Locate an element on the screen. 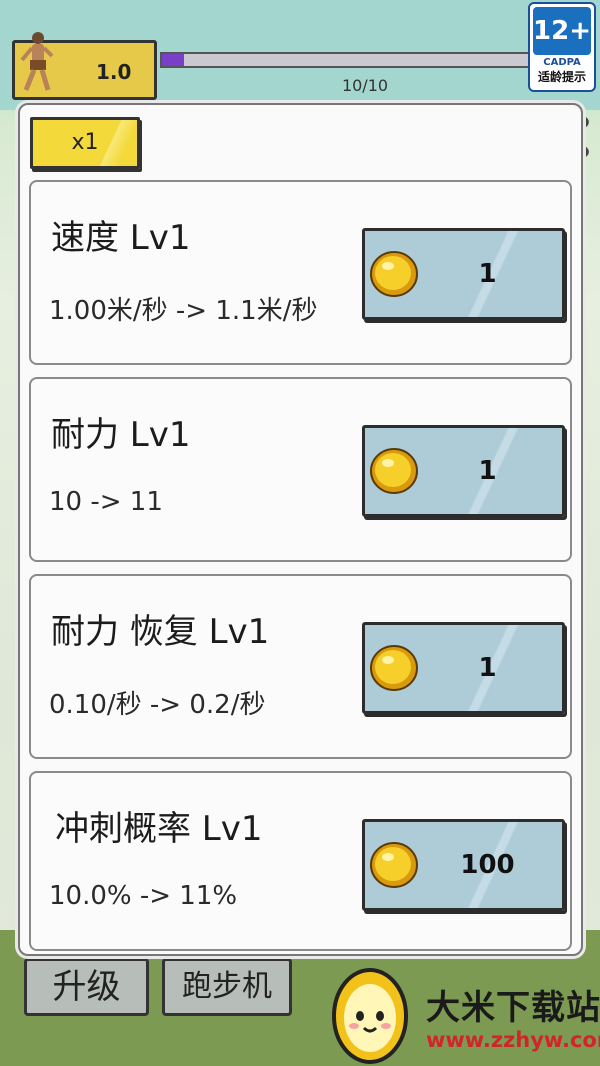  upgrade-detail: 10 -> 11 is located at coordinates (106, 502).